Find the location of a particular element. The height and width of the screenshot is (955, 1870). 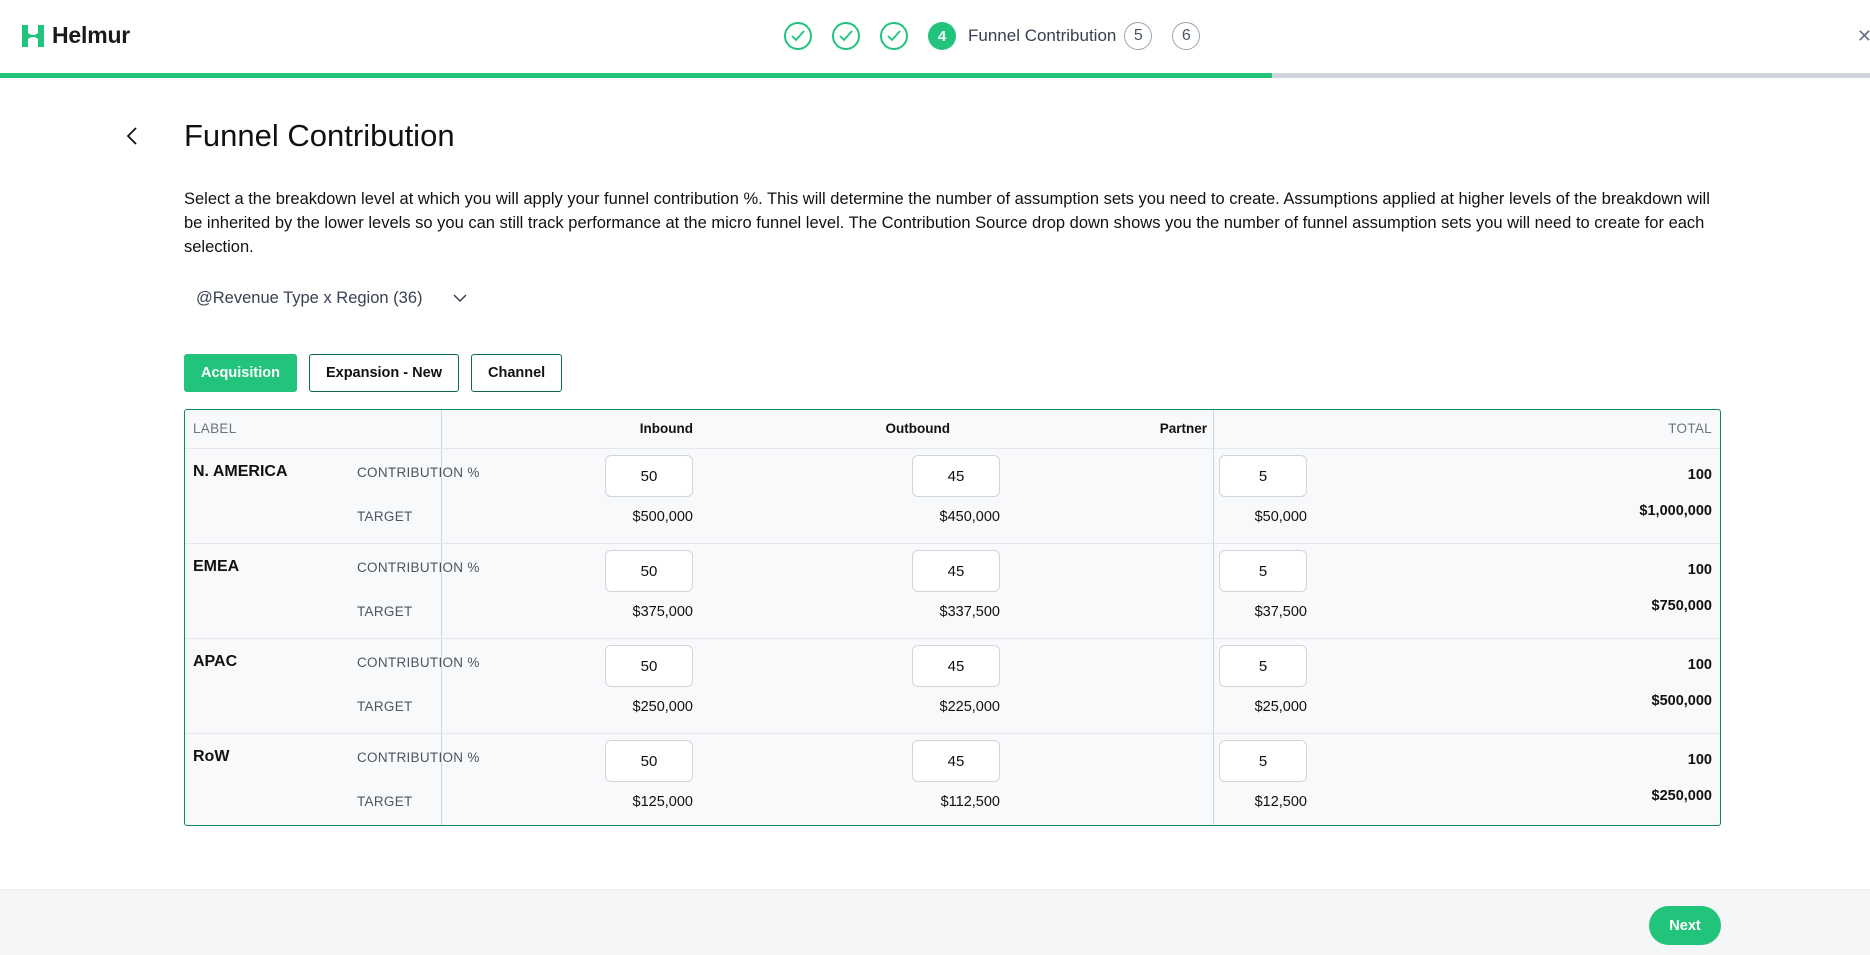

step-3-complete-icon is located at coordinates (894, 36).